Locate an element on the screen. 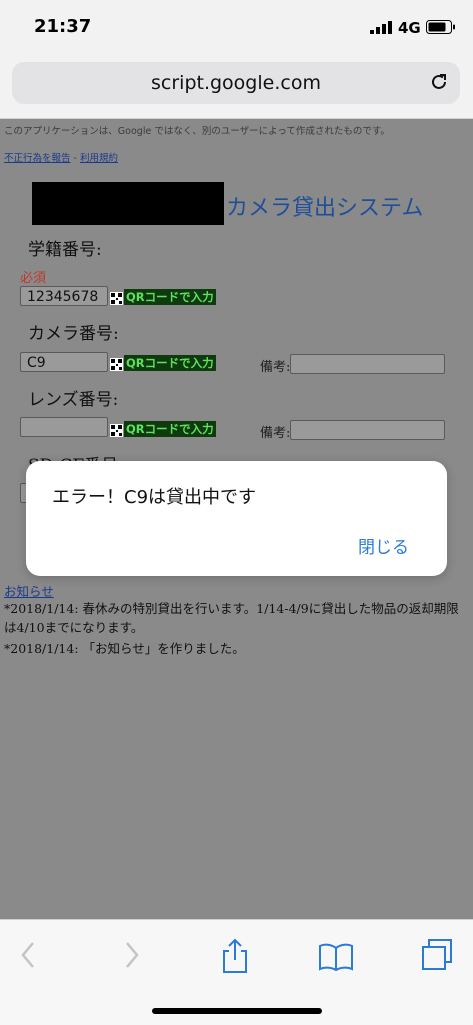 The height and width of the screenshot is (1025, 473). alert-message: エラー！C9は貸出中です is located at coordinates (154, 497).